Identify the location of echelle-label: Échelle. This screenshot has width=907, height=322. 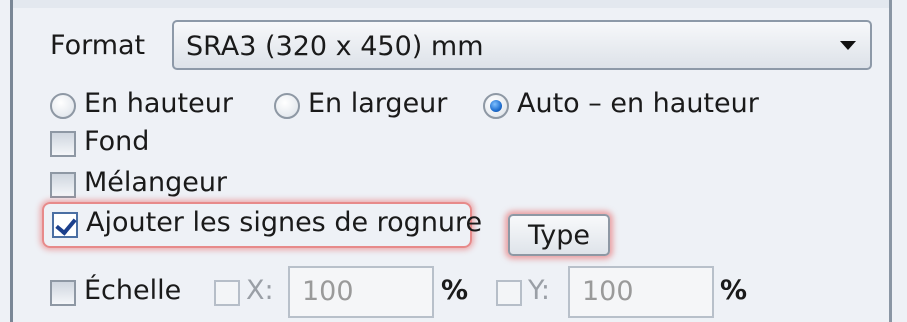
(132, 290).